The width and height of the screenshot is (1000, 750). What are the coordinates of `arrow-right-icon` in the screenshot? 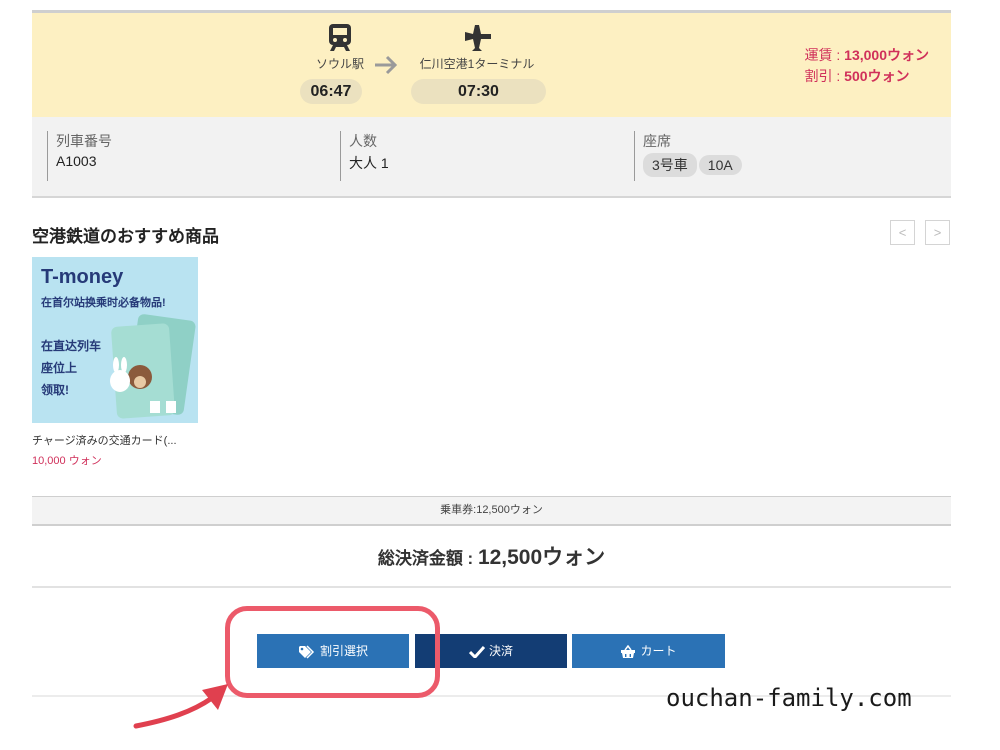 It's located at (386, 65).